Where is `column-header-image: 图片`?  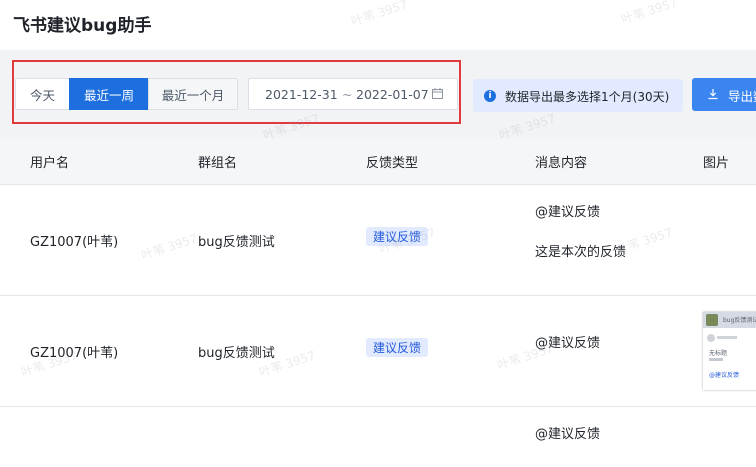
column-header-image: 图片 is located at coordinates (716, 163).